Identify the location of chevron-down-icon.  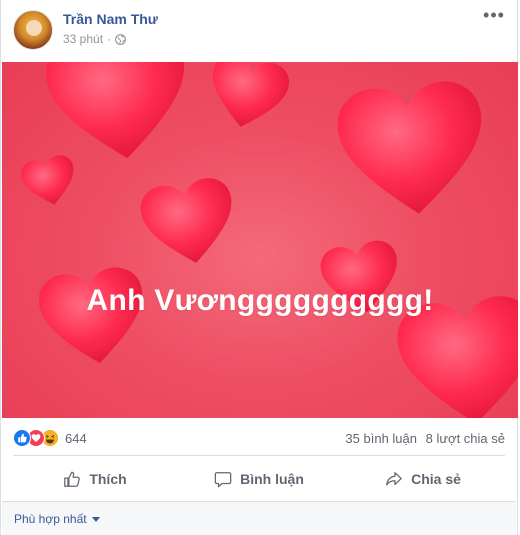
(95, 519).